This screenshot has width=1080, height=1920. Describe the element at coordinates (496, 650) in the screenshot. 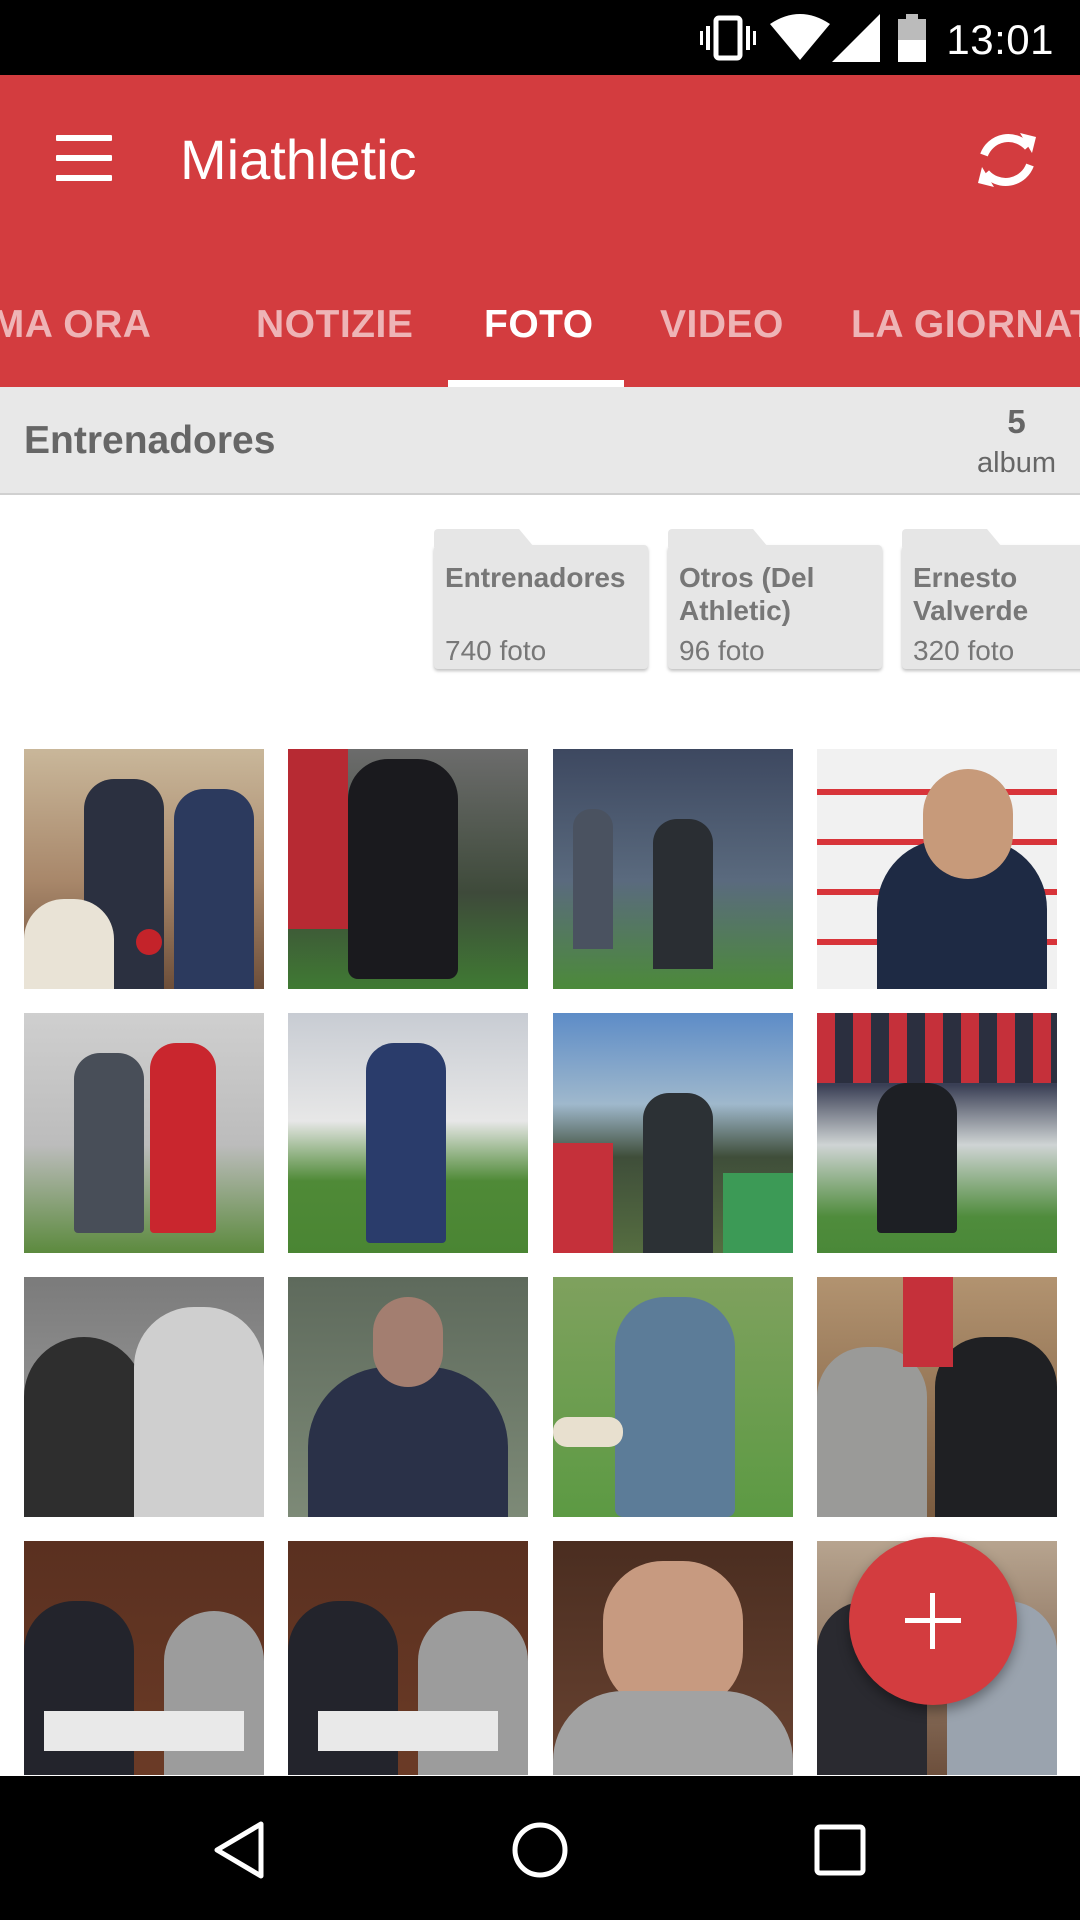

I see `album-photo-count: 740 foto` at that location.